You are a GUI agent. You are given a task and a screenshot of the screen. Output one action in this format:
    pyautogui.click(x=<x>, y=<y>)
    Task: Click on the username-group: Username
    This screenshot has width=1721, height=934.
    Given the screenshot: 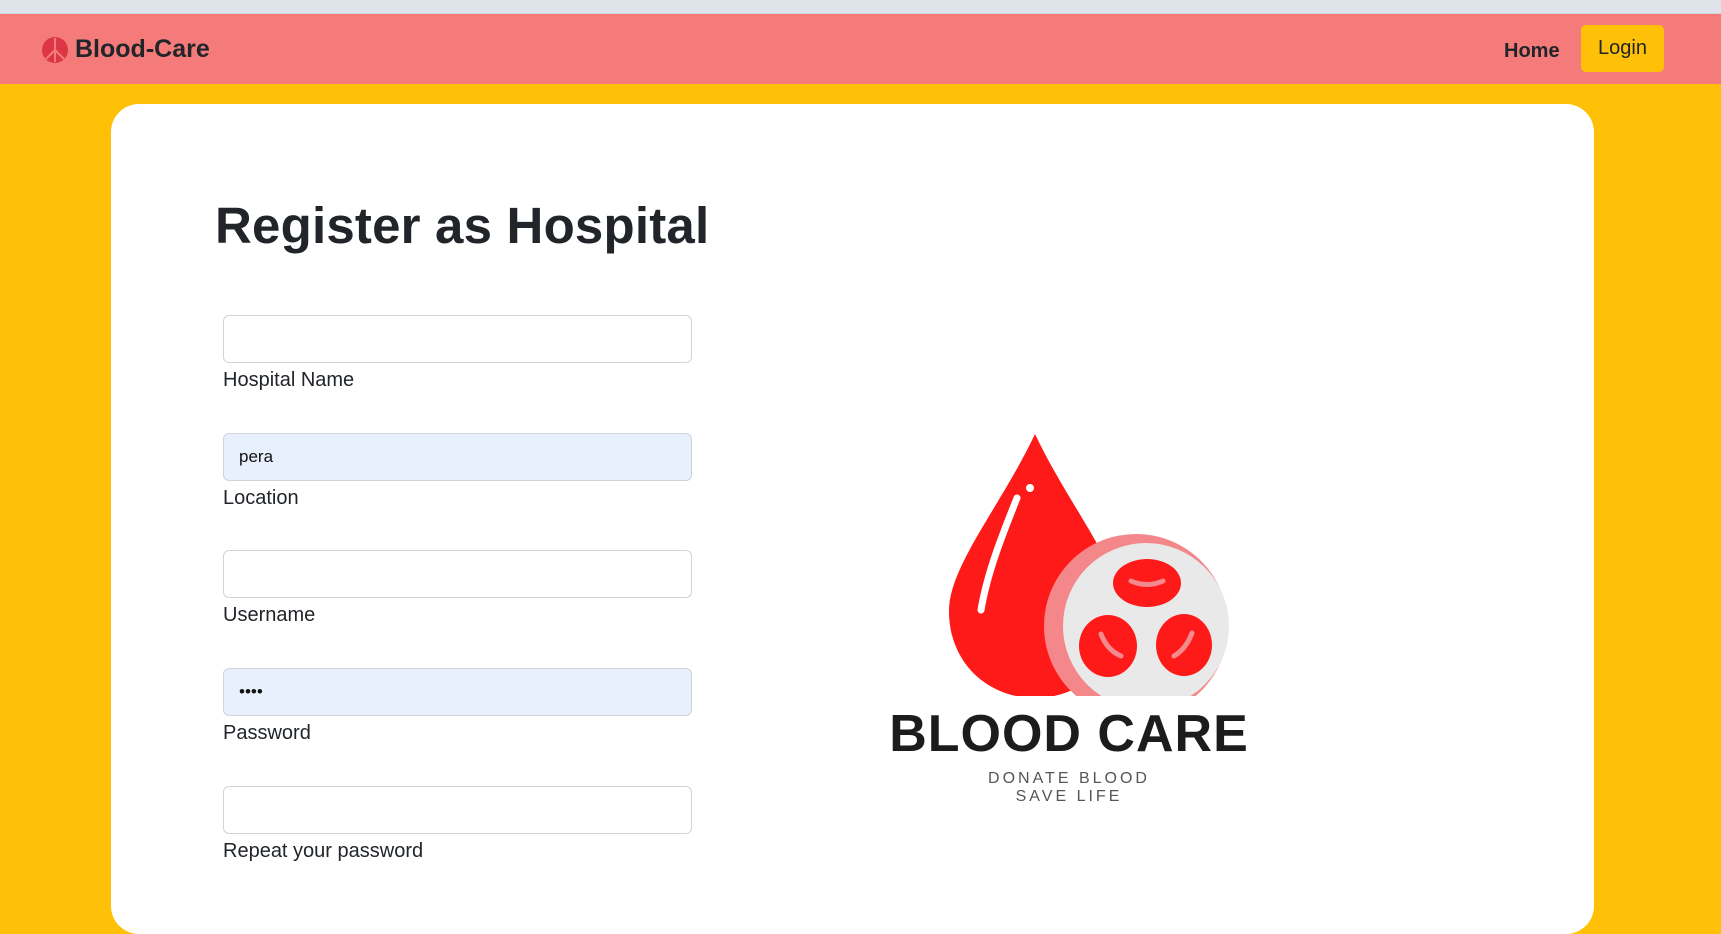 What is the action you would take?
    pyautogui.click(x=457, y=588)
    